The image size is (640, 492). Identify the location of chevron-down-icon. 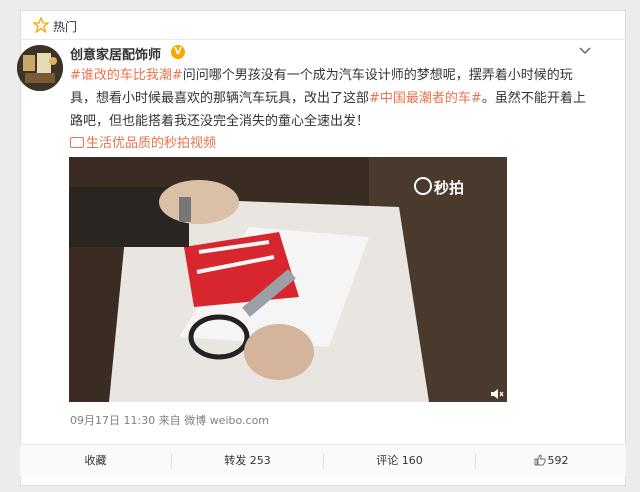
(585, 51).